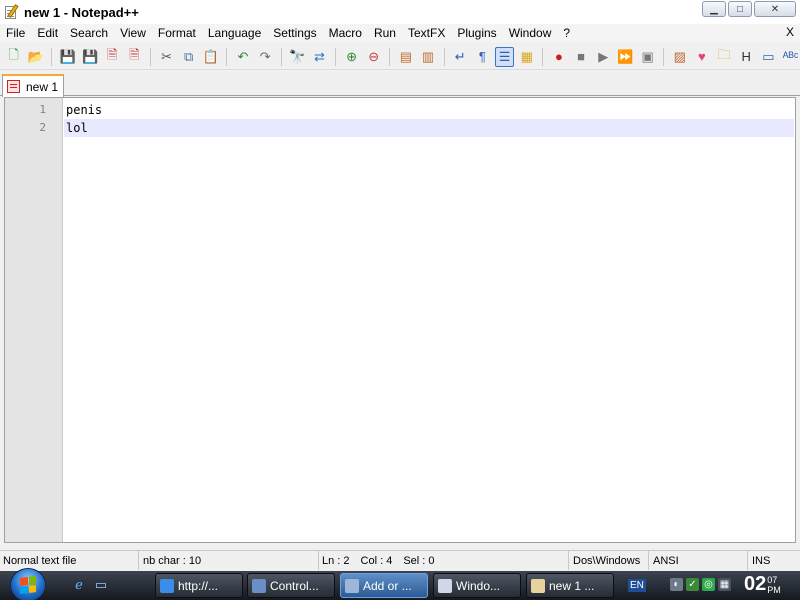 This screenshot has width=800, height=600. What do you see at coordinates (81, 12) in the screenshot?
I see `window-title: new 1 - Notepad++` at bounding box center [81, 12].